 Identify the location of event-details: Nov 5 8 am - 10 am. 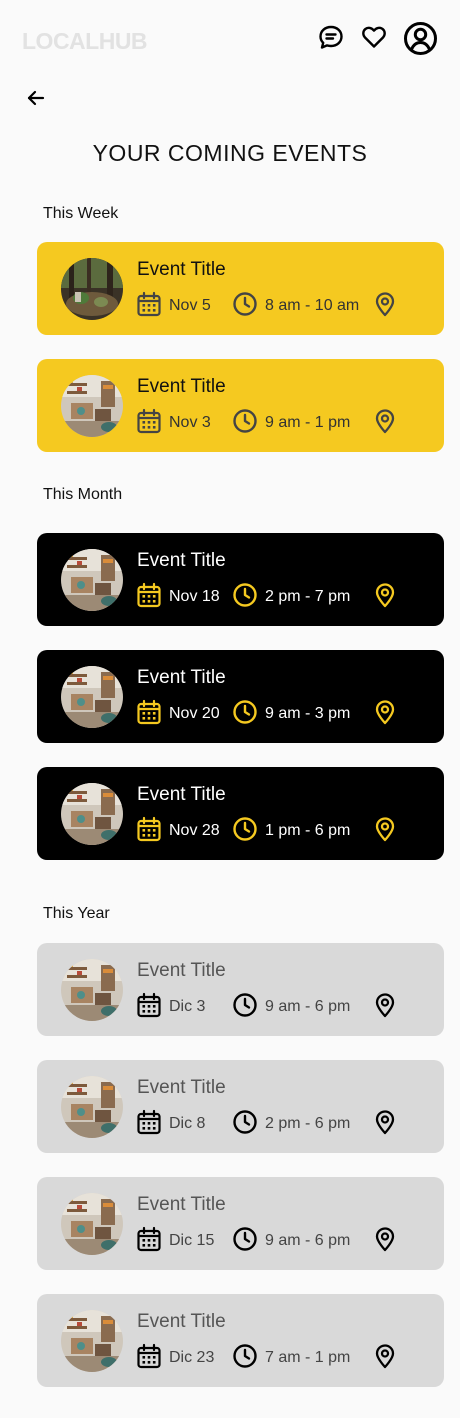
(286, 305).